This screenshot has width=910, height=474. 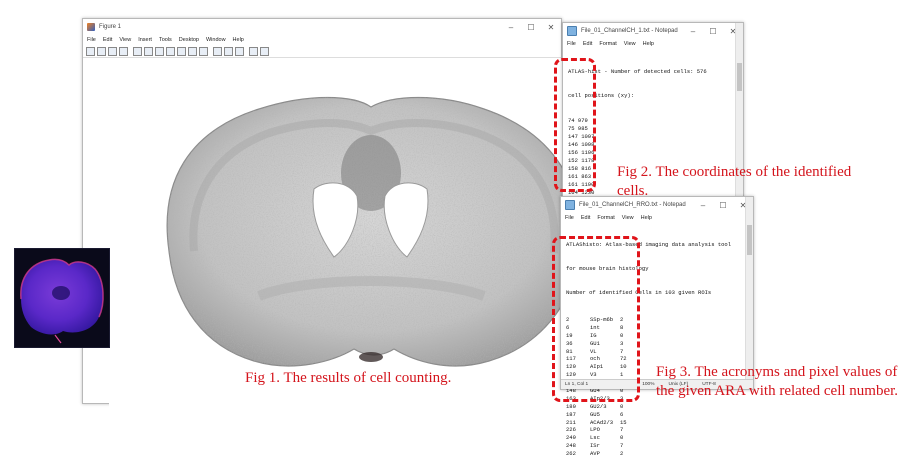 What do you see at coordinates (653, 438) in the screenshot?
I see `acronym-row: 249 Lsc 0` at bounding box center [653, 438].